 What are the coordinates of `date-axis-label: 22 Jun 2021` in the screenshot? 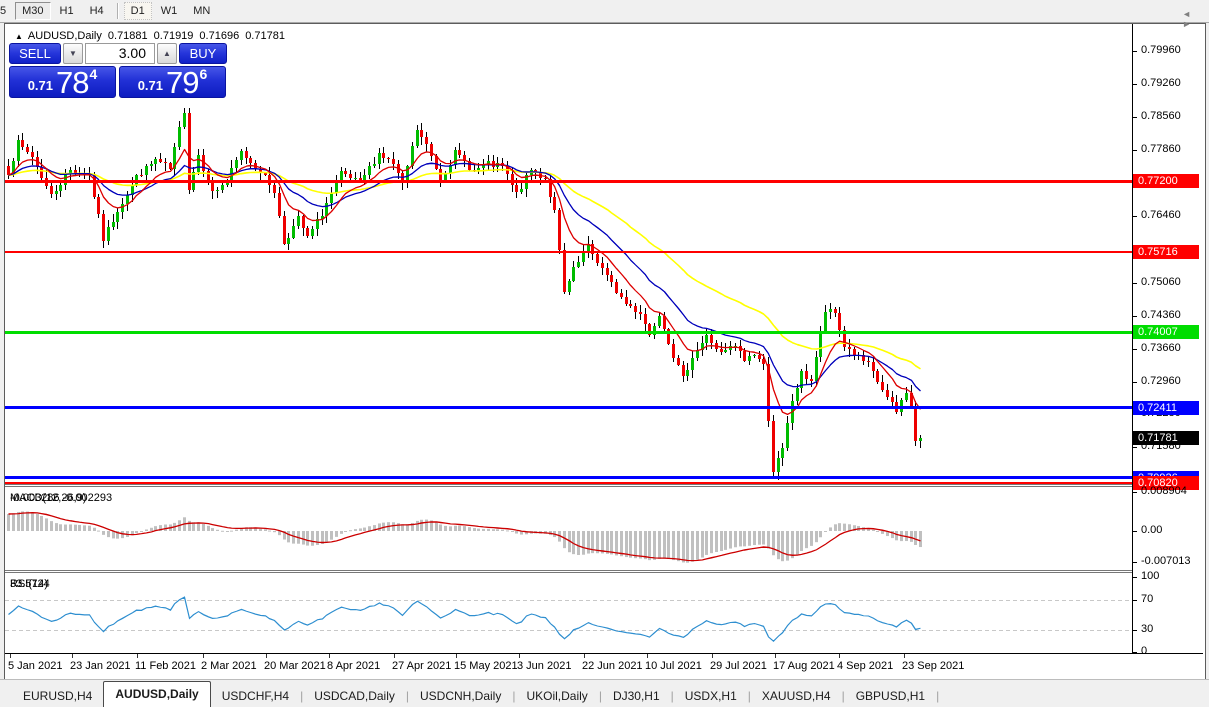 It's located at (612, 666).